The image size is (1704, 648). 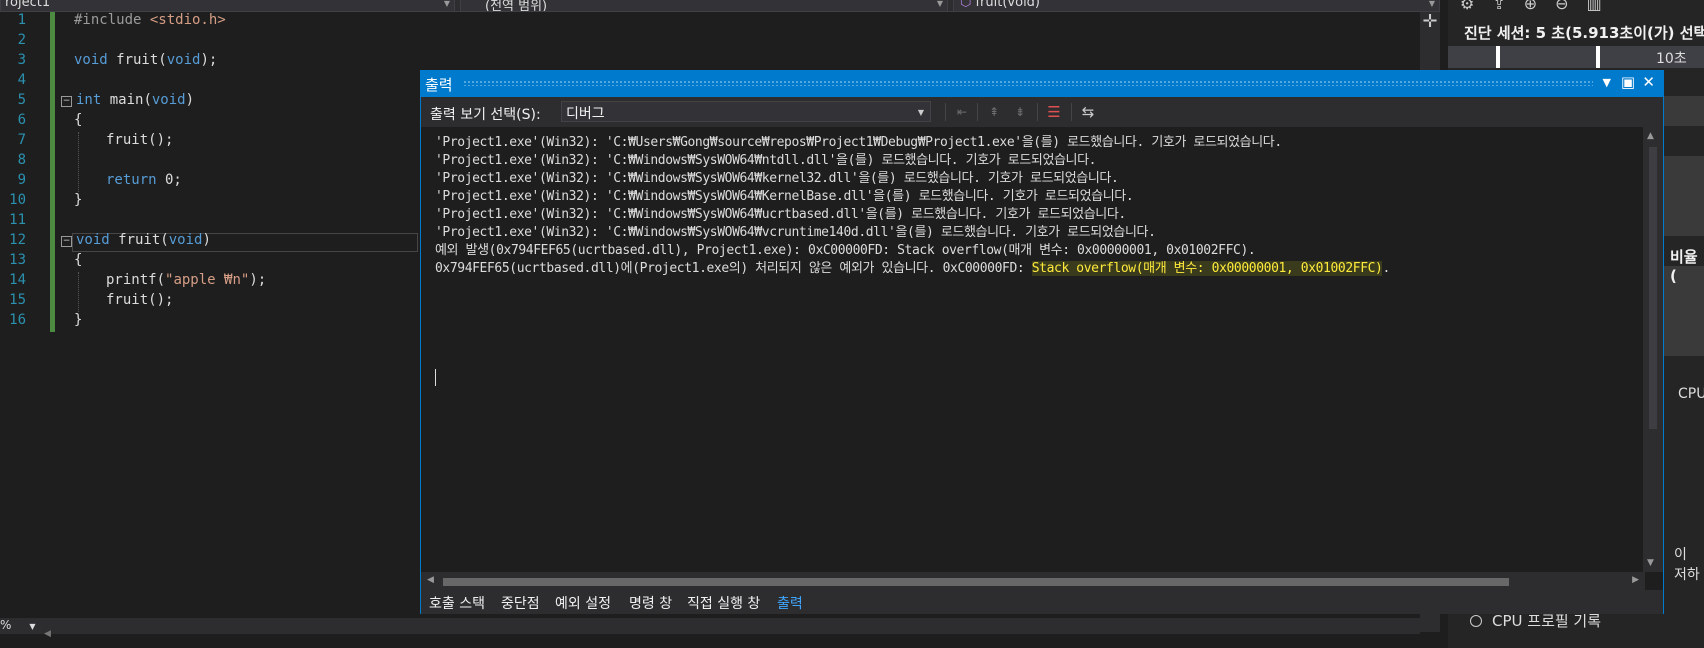 I want to click on tab-immediate-window: 직접 실행 창, so click(x=723, y=603).